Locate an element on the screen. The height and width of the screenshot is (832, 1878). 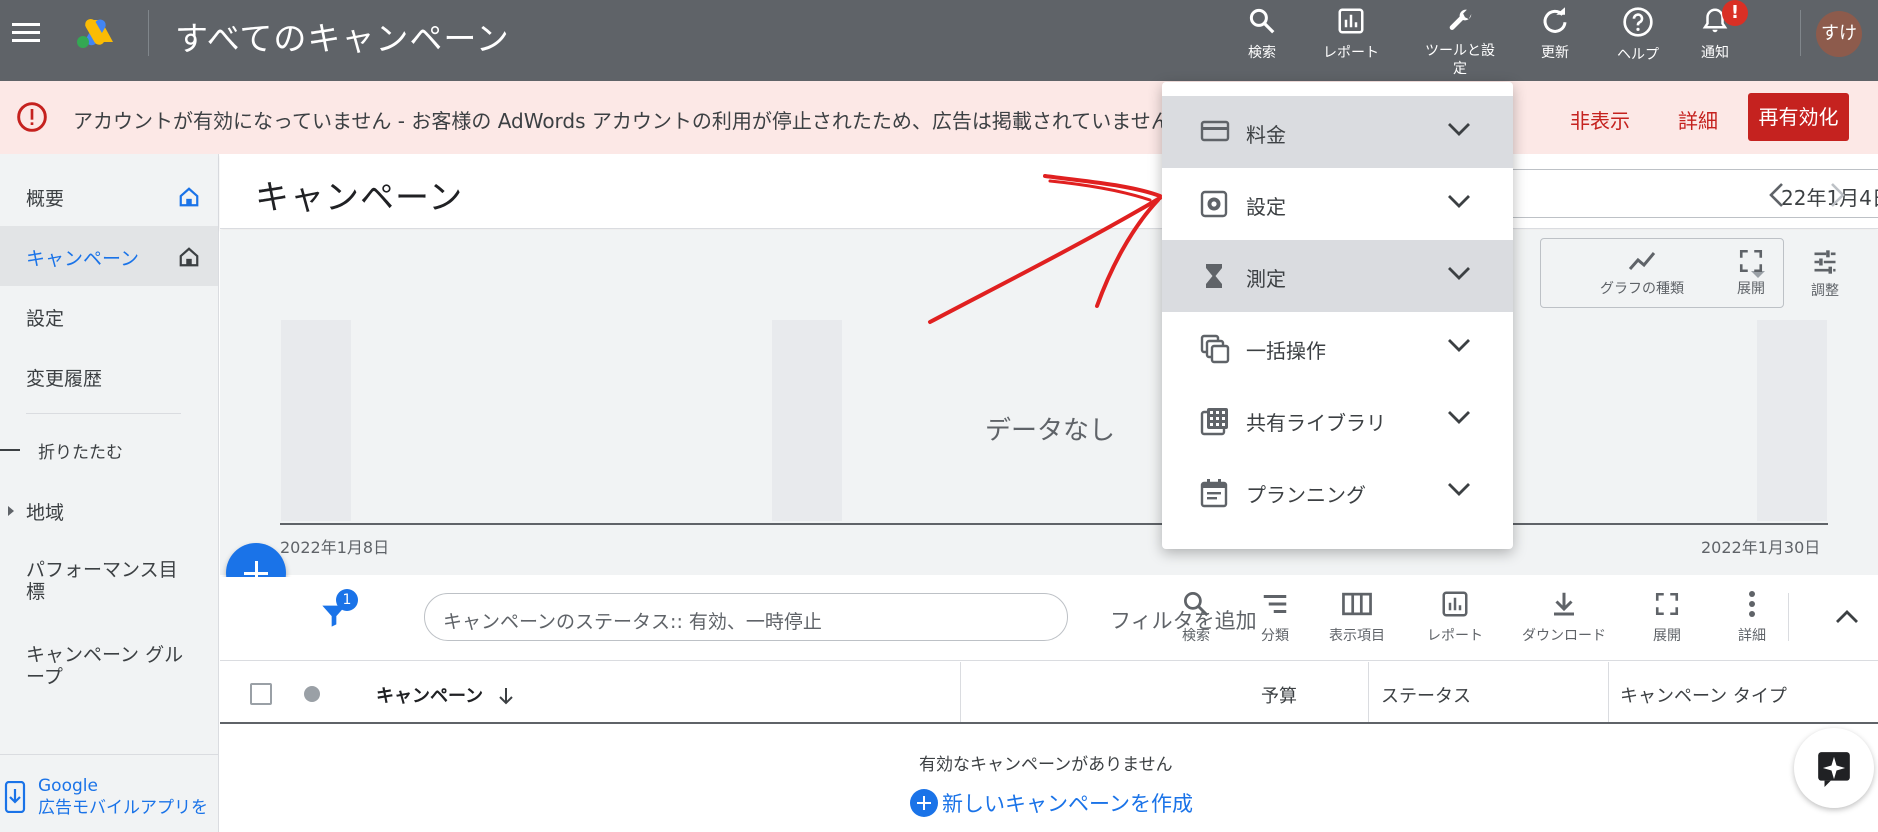
mobile-app-text: Google 広告モバイルアプリを is located at coordinates (123, 797).